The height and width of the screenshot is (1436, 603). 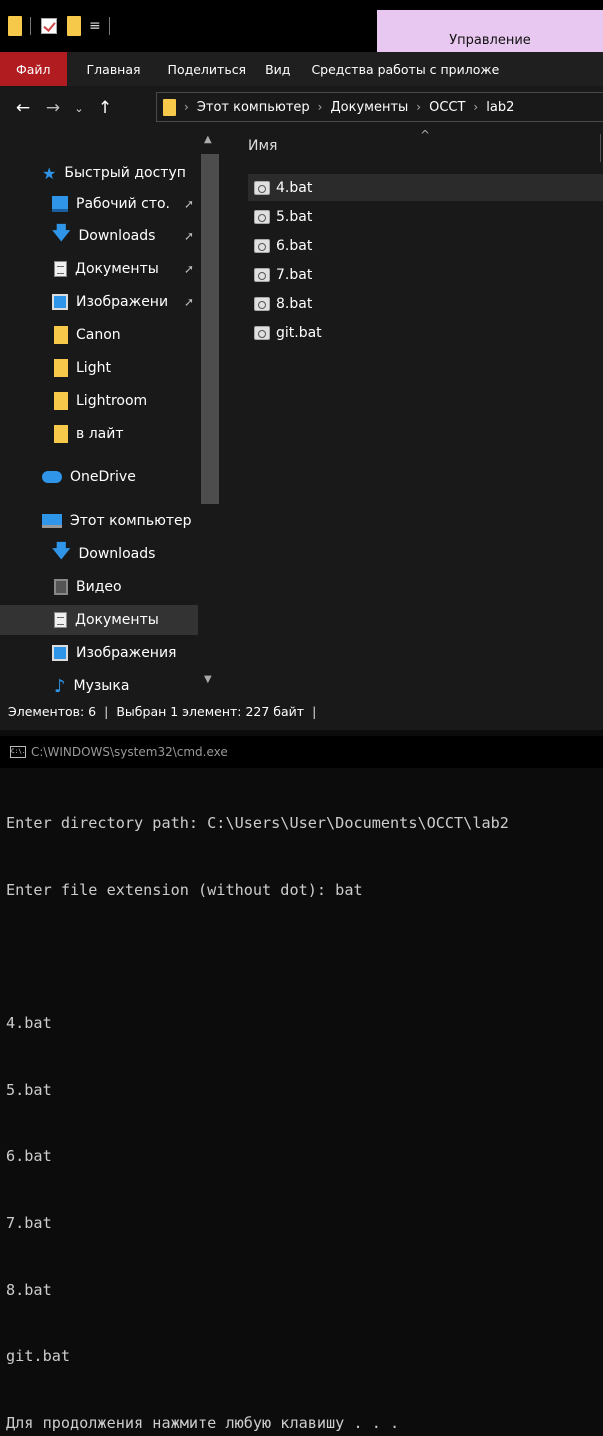 What do you see at coordinates (103, 477) in the screenshot?
I see `nav-item-label: OneDrive` at bounding box center [103, 477].